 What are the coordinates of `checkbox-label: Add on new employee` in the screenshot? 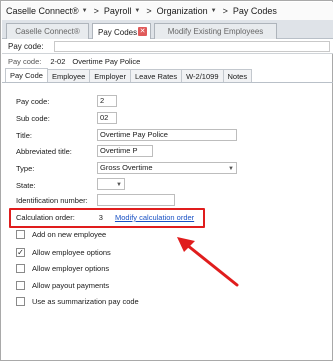 It's located at (69, 234).